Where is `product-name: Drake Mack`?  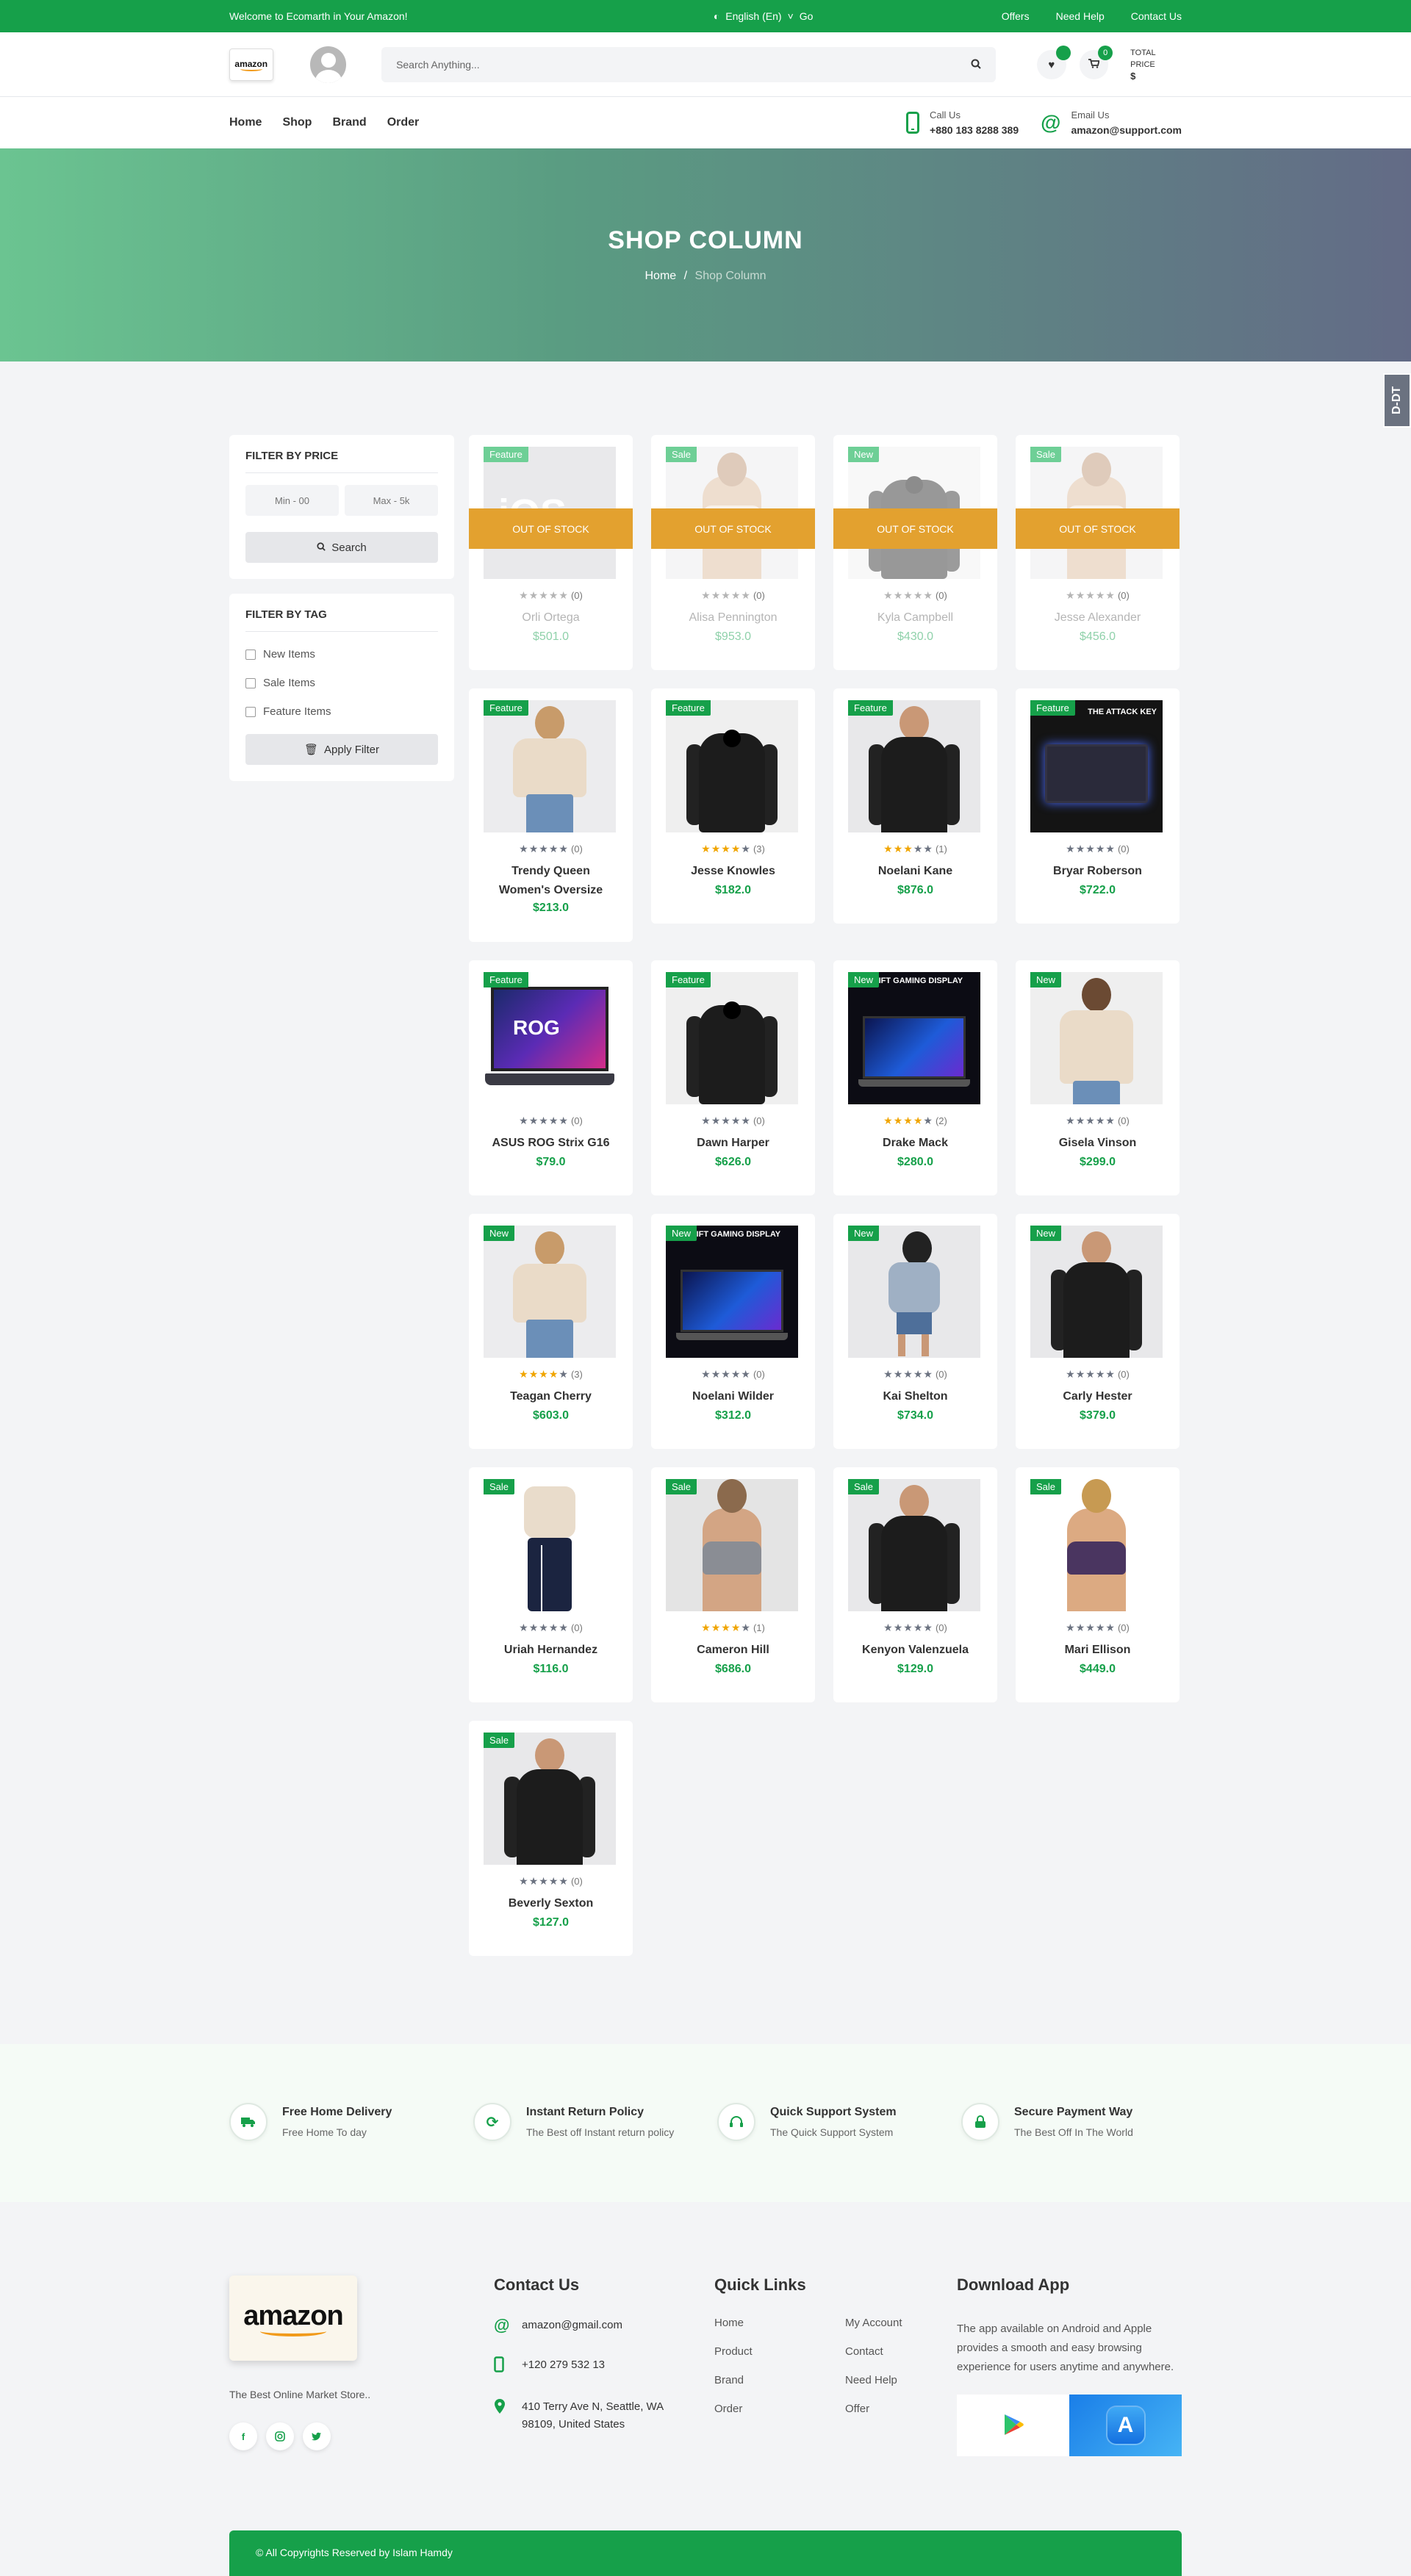 product-name: Drake Mack is located at coordinates (915, 1143).